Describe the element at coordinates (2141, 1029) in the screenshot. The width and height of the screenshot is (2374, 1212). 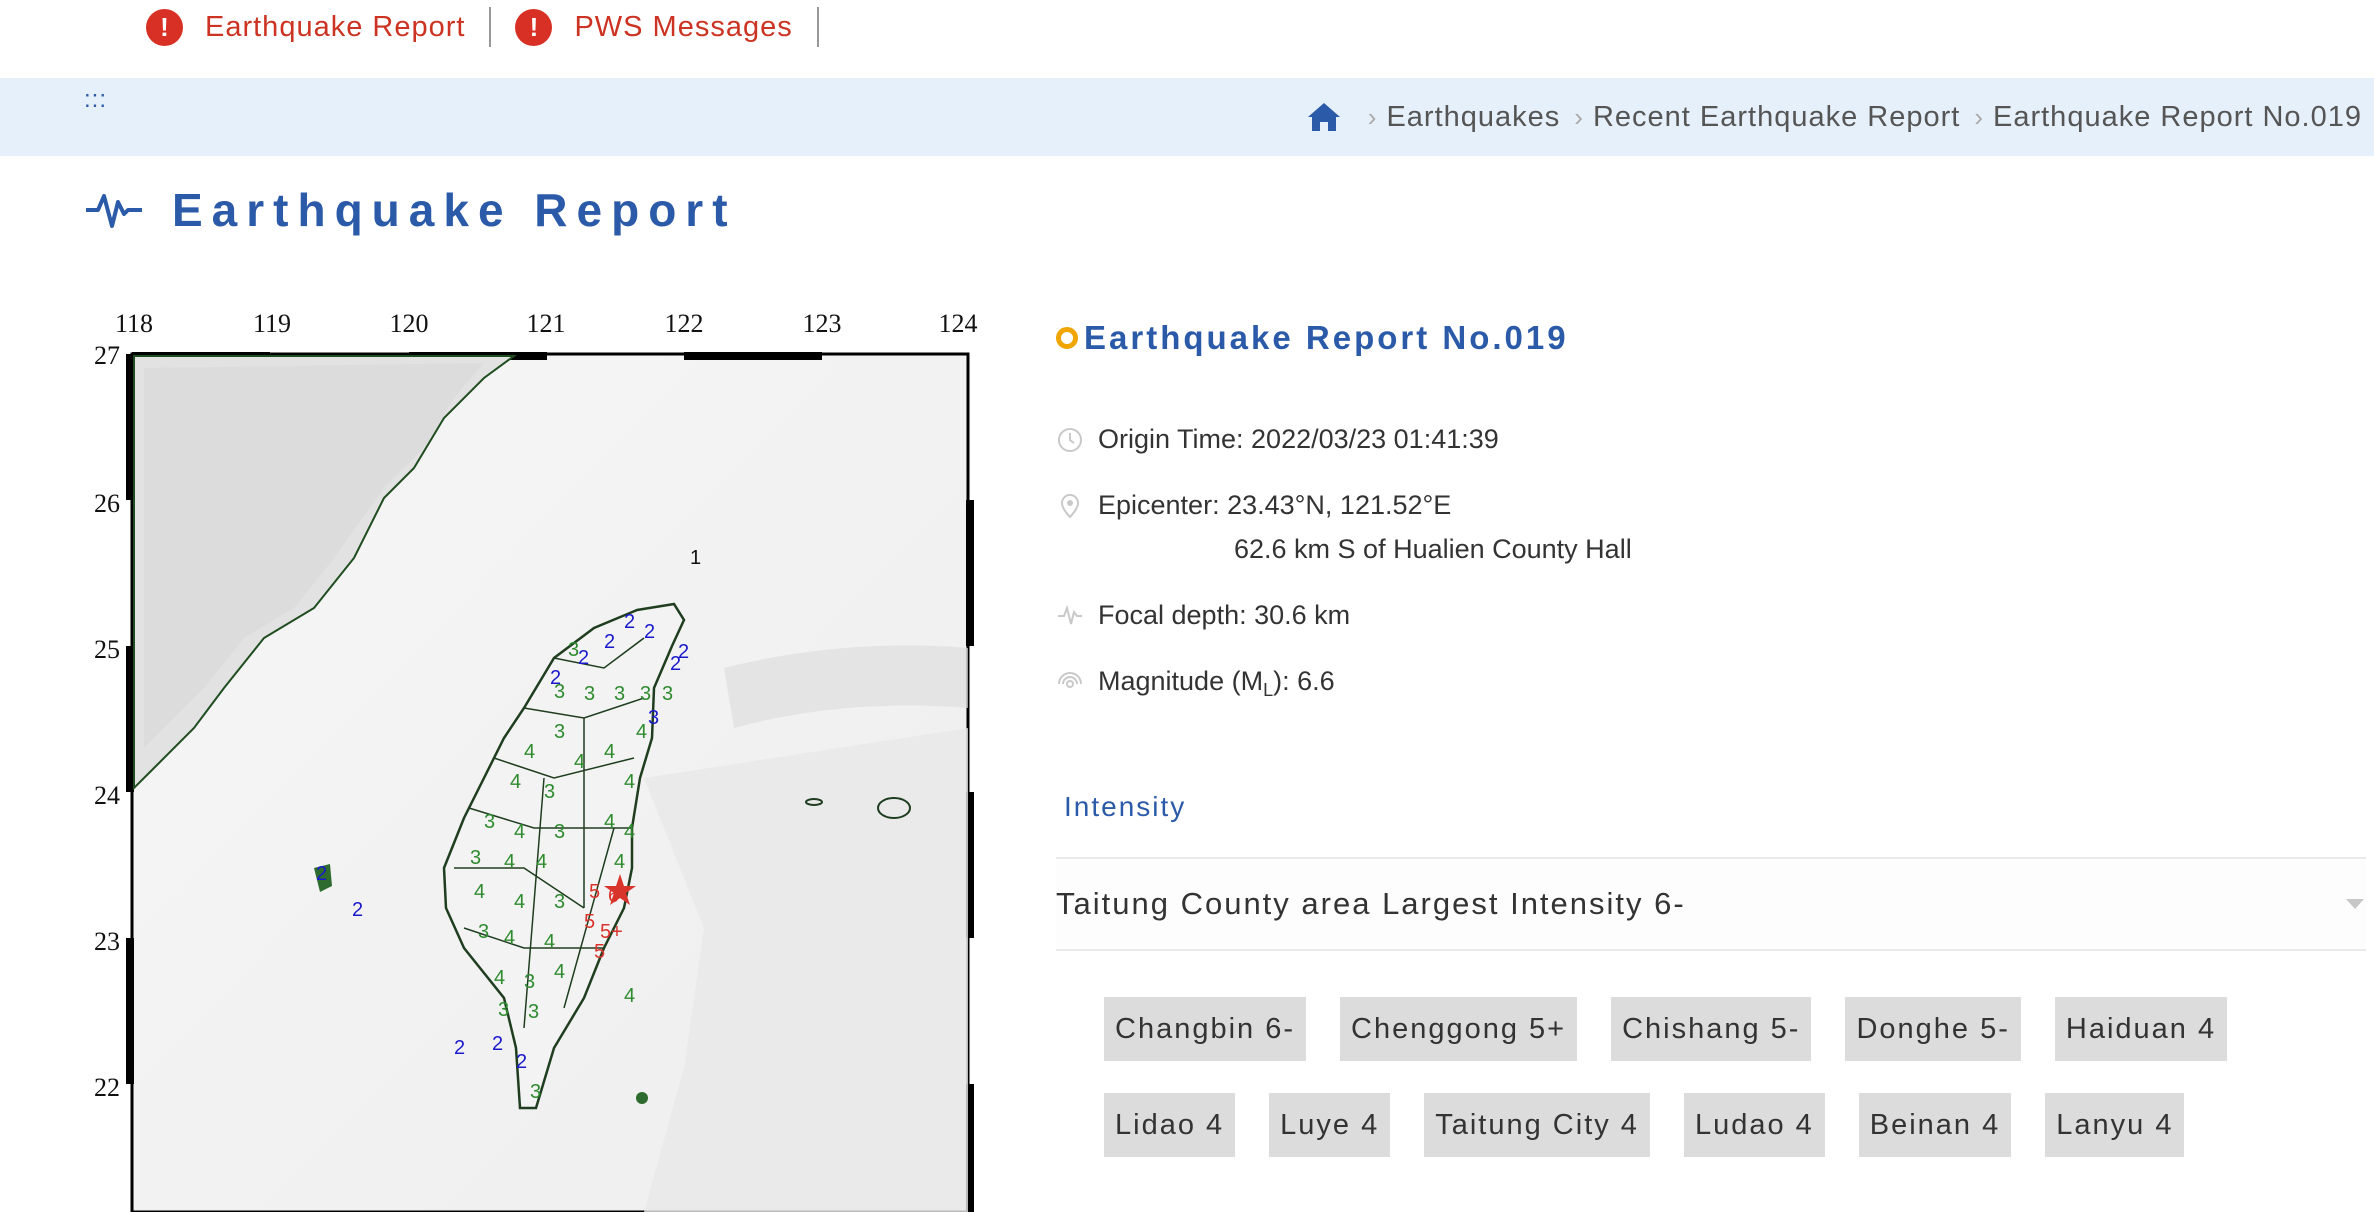
I see `station-chip: Haiduan 4` at that location.